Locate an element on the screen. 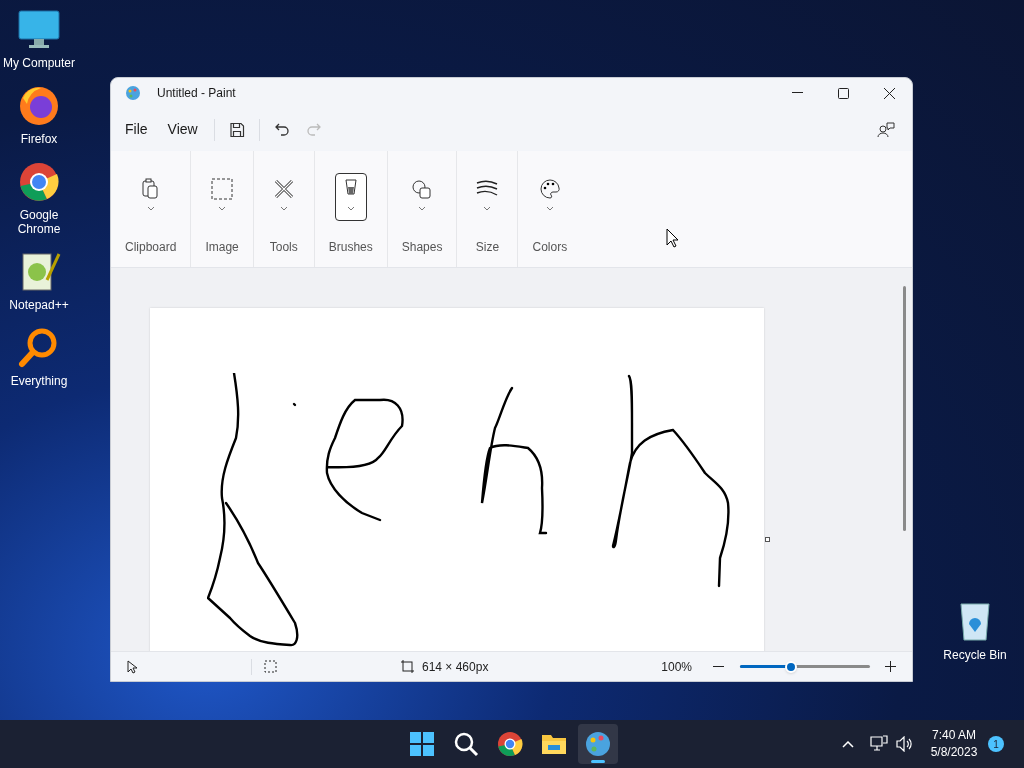 The width and height of the screenshot is (1024, 768). window-title: Untitled - Paint is located at coordinates (196, 93).